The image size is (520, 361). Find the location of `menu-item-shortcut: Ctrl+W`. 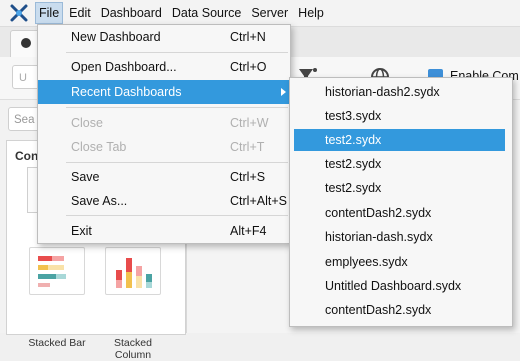

menu-item-shortcut: Ctrl+W is located at coordinates (249, 123).